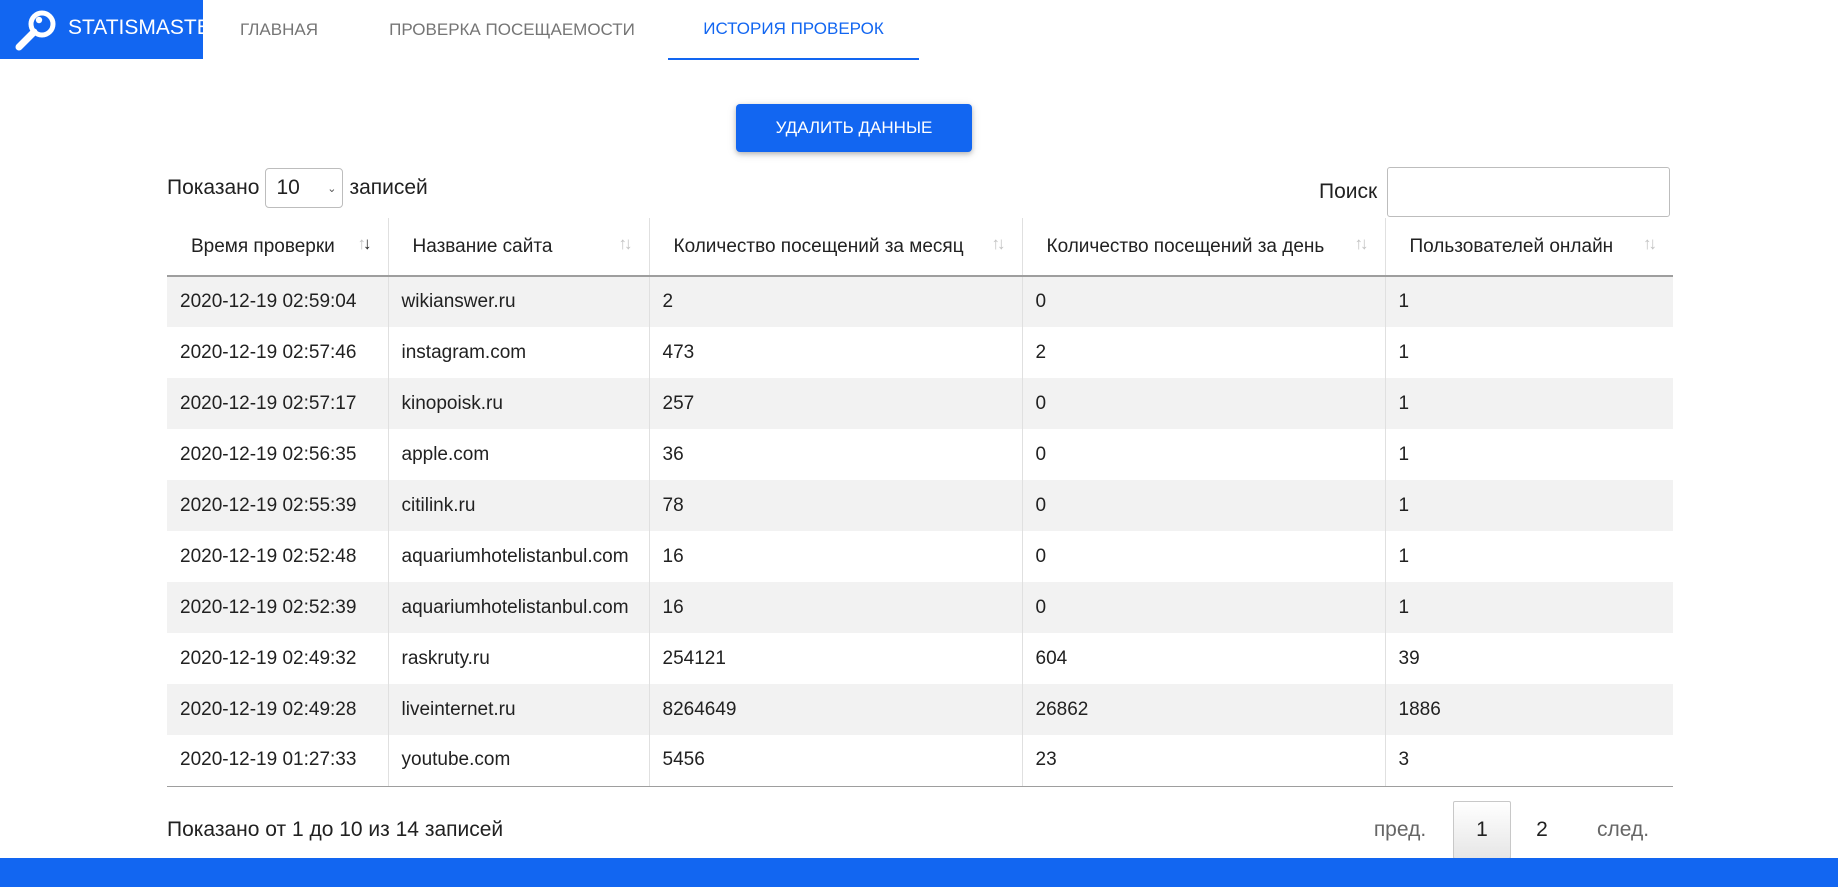  What do you see at coordinates (518, 709) in the screenshot?
I see `cell-site-name: liveinternet.ru` at bounding box center [518, 709].